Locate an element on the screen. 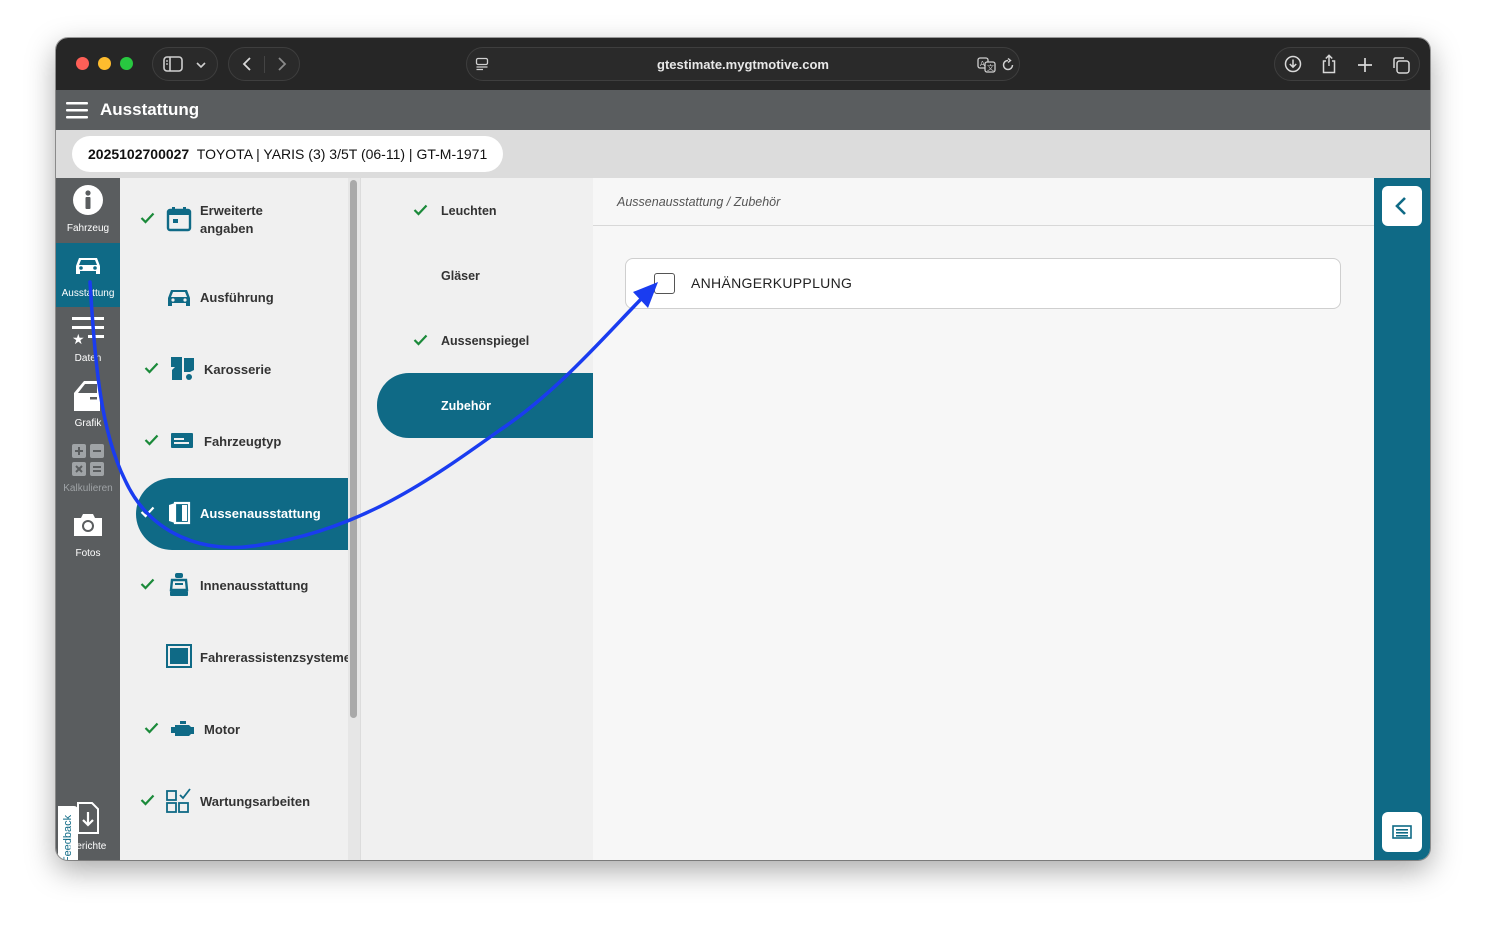 The image size is (1486, 934). category-item-innenausstattung: Innenausstattung is located at coordinates (240, 586).